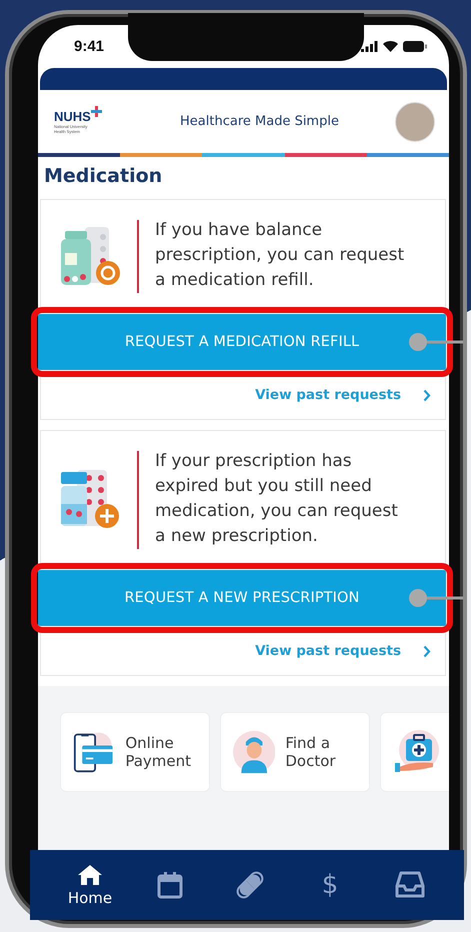 Image resolution: width=471 pixels, height=932 pixels. I want to click on nav-tab: Home, so click(90, 885).